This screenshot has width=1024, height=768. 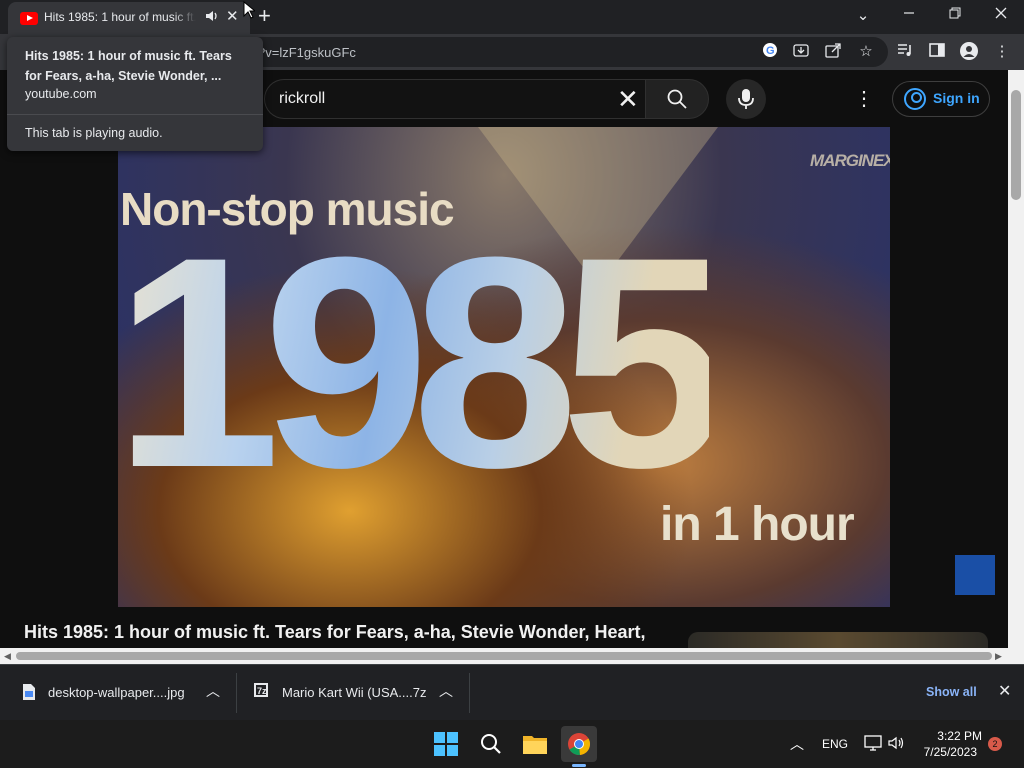 I want to click on hover-card-domain: youtube.com, so click(x=61, y=94).